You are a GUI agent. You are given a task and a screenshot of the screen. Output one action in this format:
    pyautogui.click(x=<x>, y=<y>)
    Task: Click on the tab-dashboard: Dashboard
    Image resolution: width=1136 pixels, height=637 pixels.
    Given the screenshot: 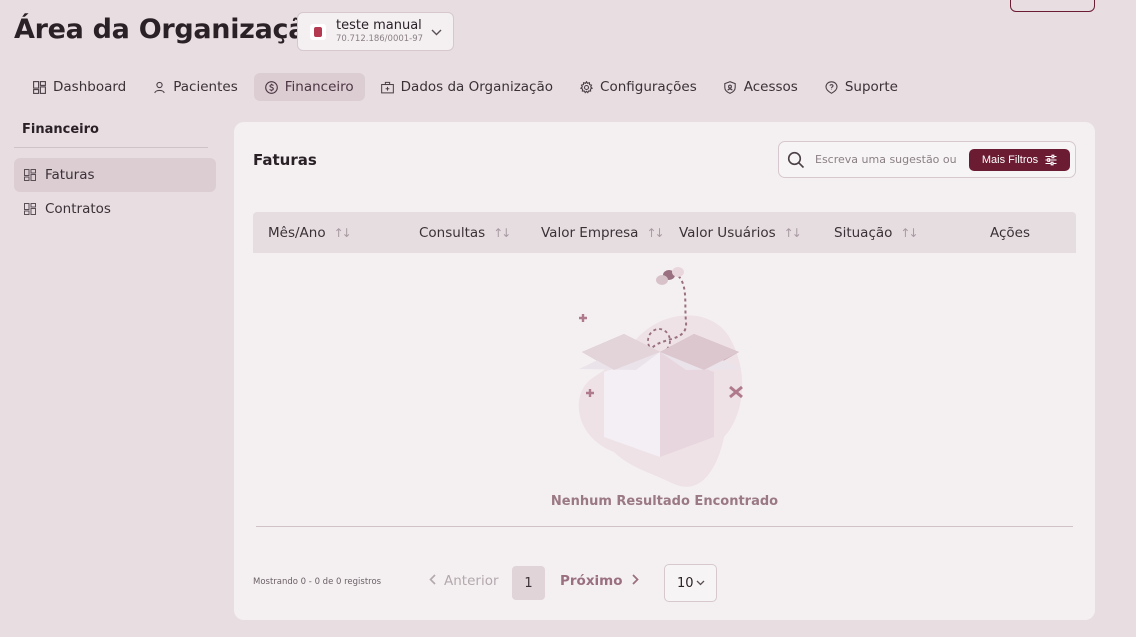 What is the action you would take?
    pyautogui.click(x=79, y=87)
    